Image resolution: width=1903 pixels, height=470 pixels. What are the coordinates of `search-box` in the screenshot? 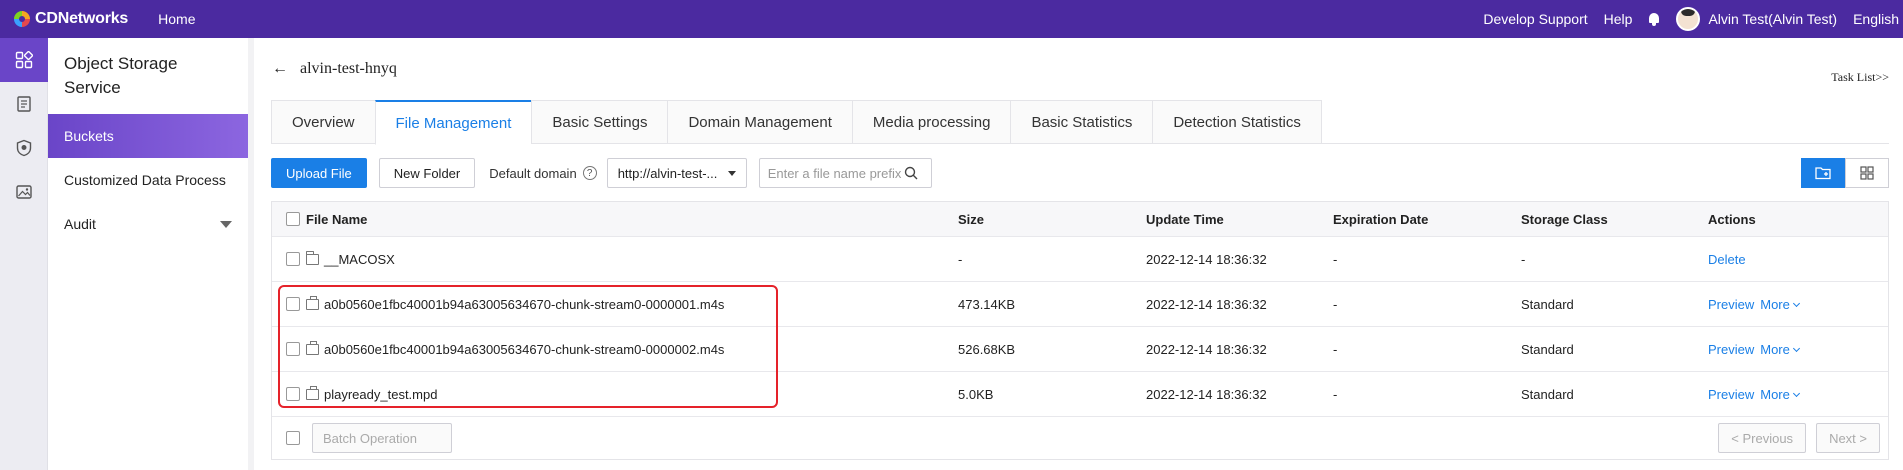 It's located at (845, 173).